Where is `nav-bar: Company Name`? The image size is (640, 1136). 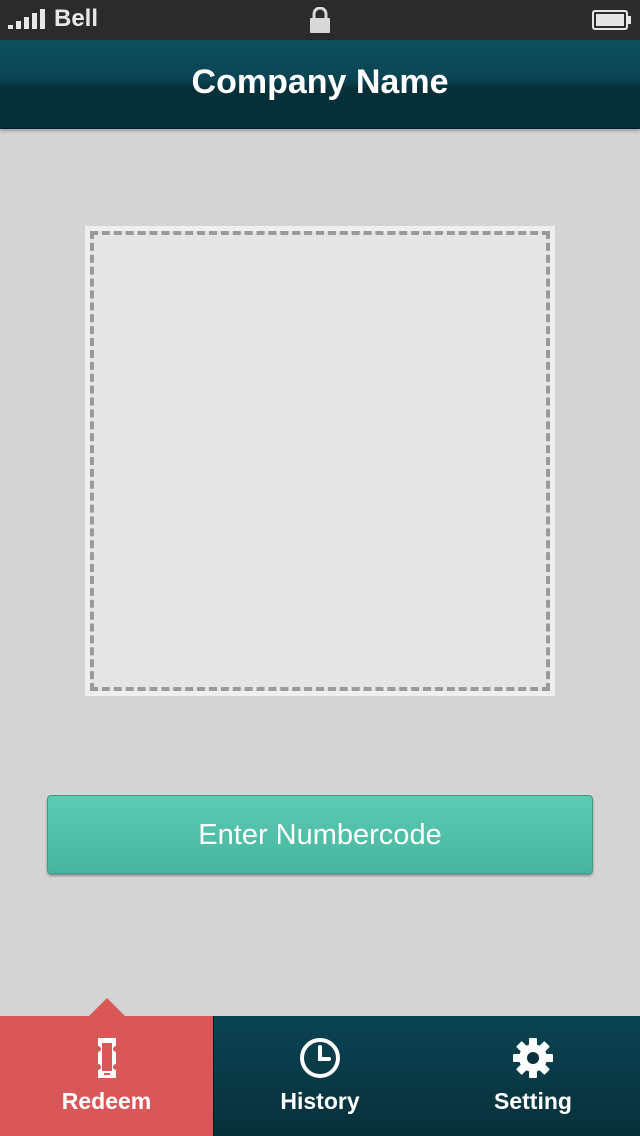 nav-bar: Company Name is located at coordinates (320, 84).